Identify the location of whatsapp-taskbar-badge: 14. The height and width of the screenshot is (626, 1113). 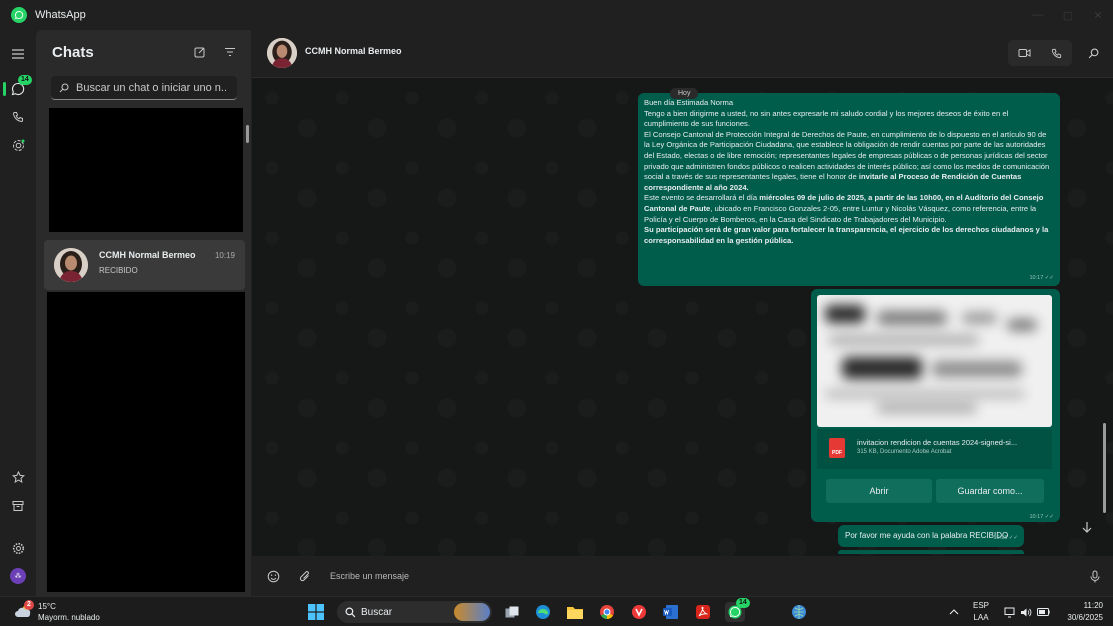
(743, 603).